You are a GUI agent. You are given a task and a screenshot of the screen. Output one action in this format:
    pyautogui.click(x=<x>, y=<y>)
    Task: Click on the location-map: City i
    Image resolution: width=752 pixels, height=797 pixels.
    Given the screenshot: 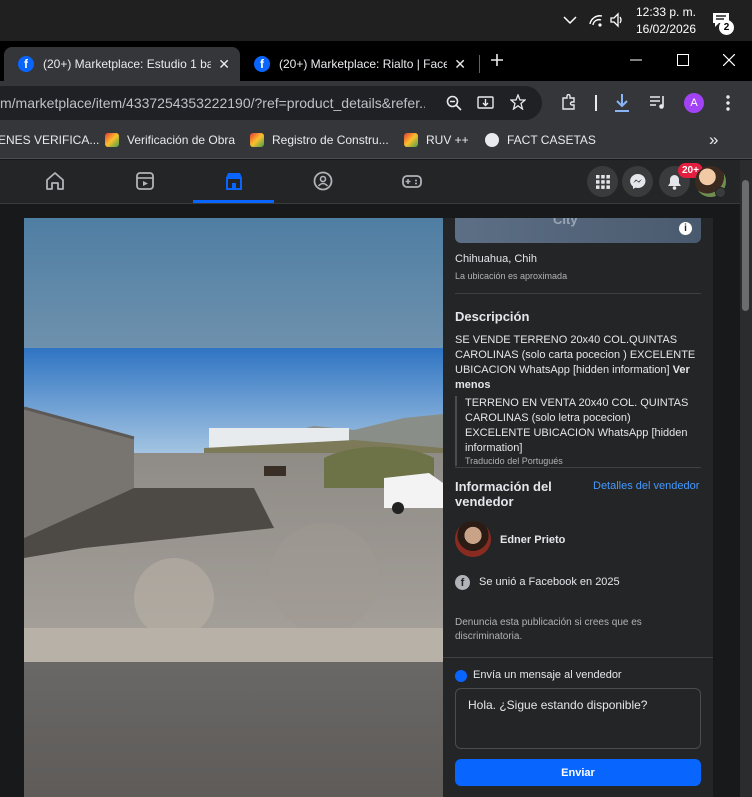 What is the action you would take?
    pyautogui.click(x=578, y=230)
    